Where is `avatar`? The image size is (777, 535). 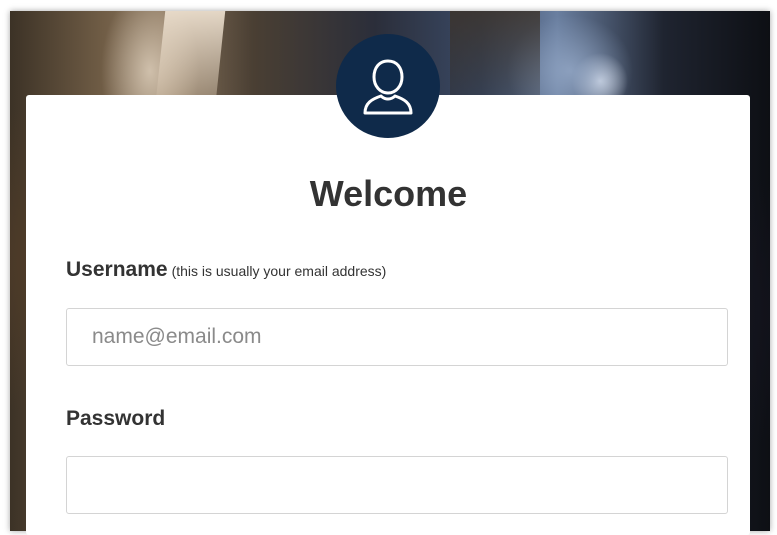 avatar is located at coordinates (388, 86).